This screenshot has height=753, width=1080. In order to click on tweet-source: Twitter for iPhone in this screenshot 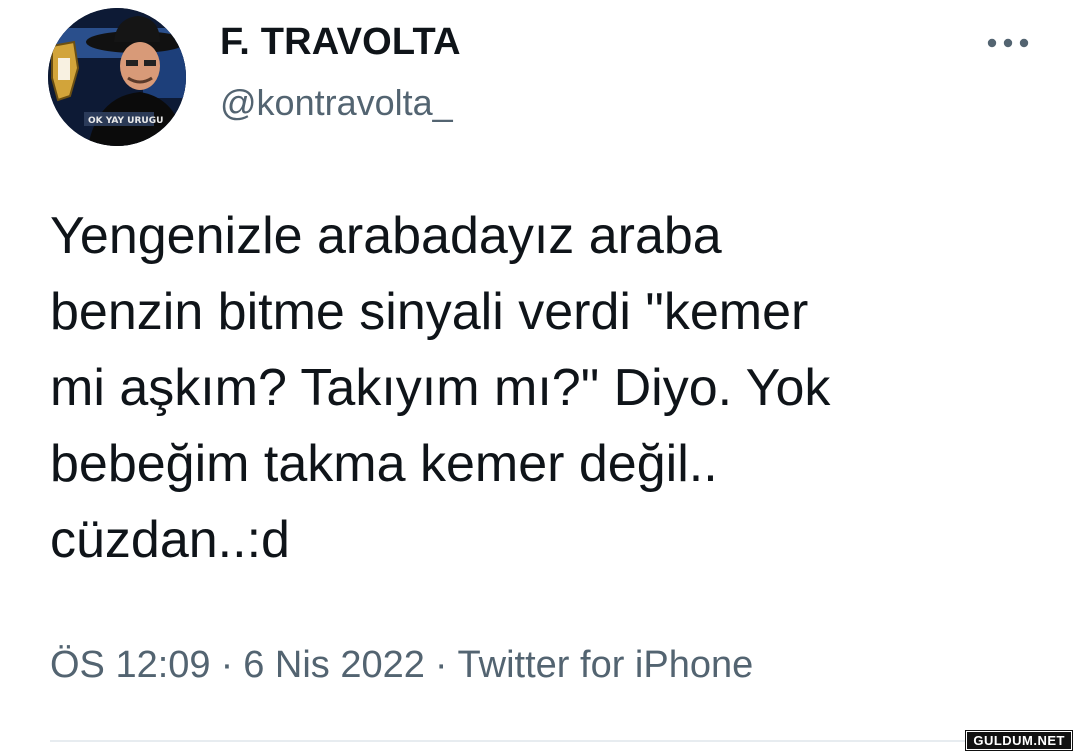, I will do `click(606, 665)`.